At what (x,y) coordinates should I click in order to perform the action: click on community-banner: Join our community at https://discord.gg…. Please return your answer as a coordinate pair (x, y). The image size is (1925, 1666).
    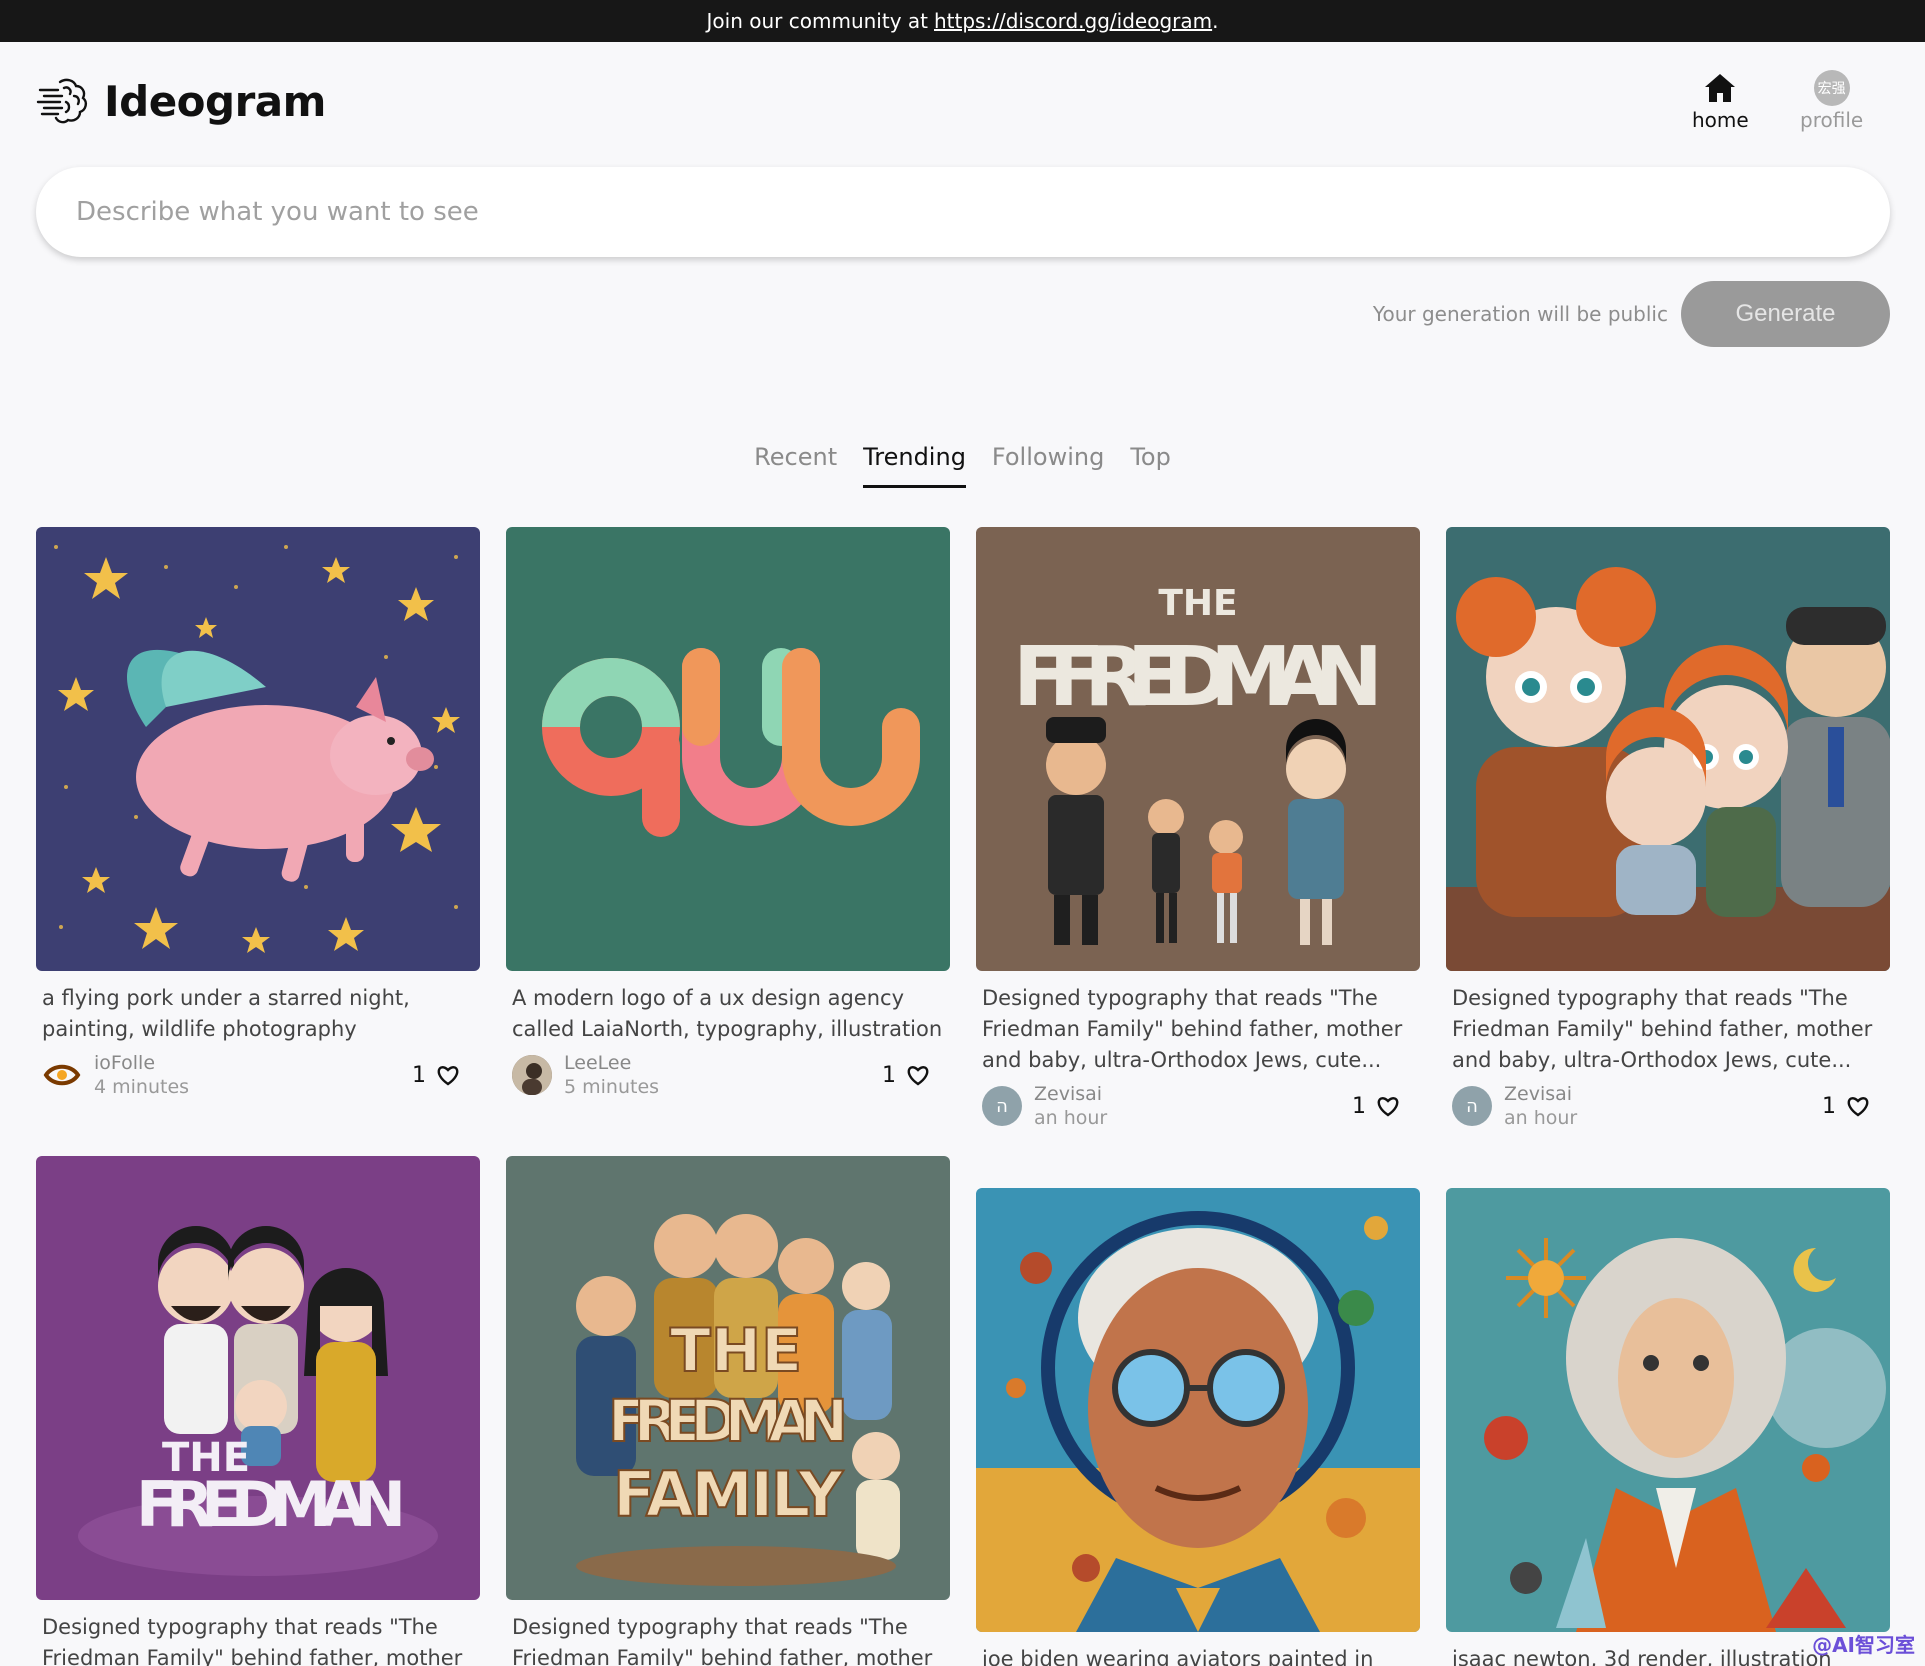
    Looking at the image, I should click on (962, 21).